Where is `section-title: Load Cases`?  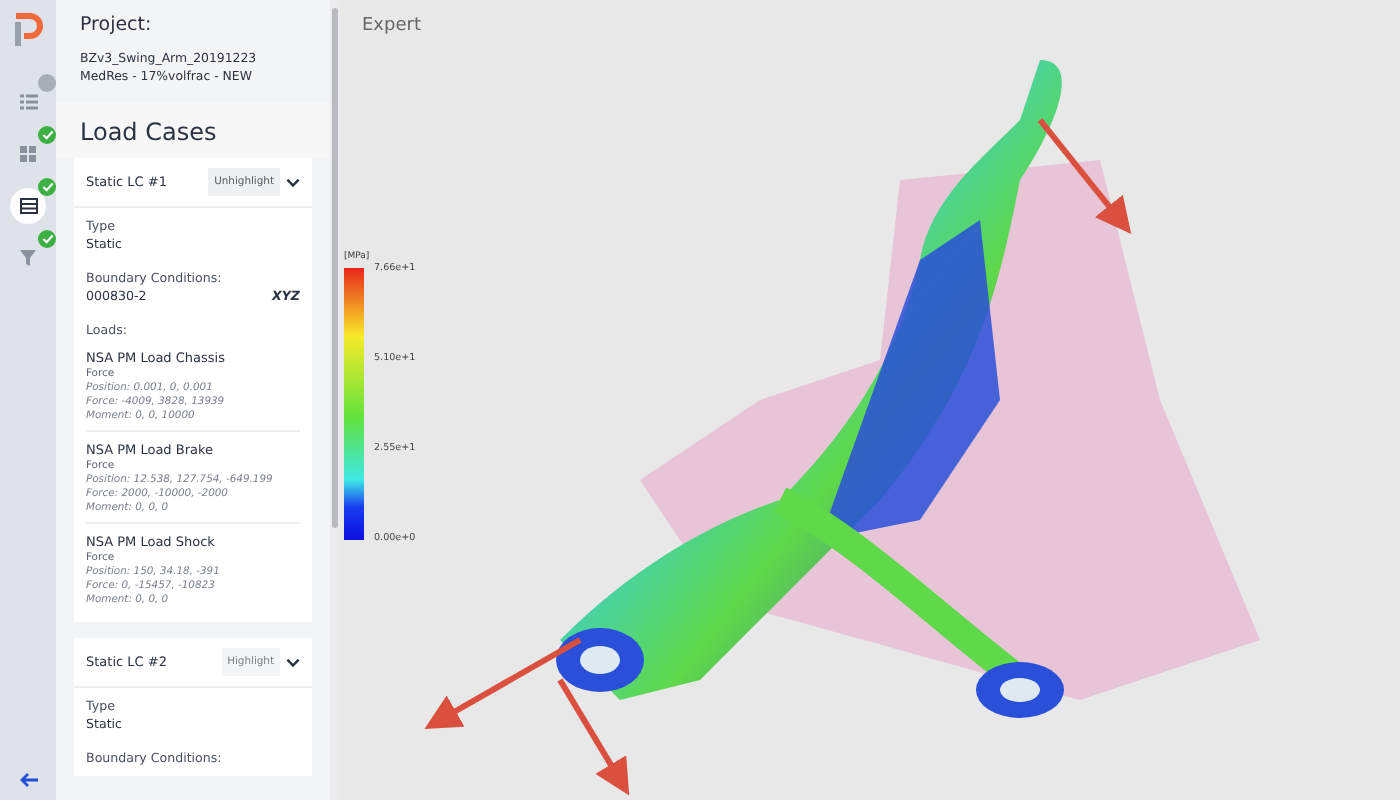 section-title: Load Cases is located at coordinates (193, 130).